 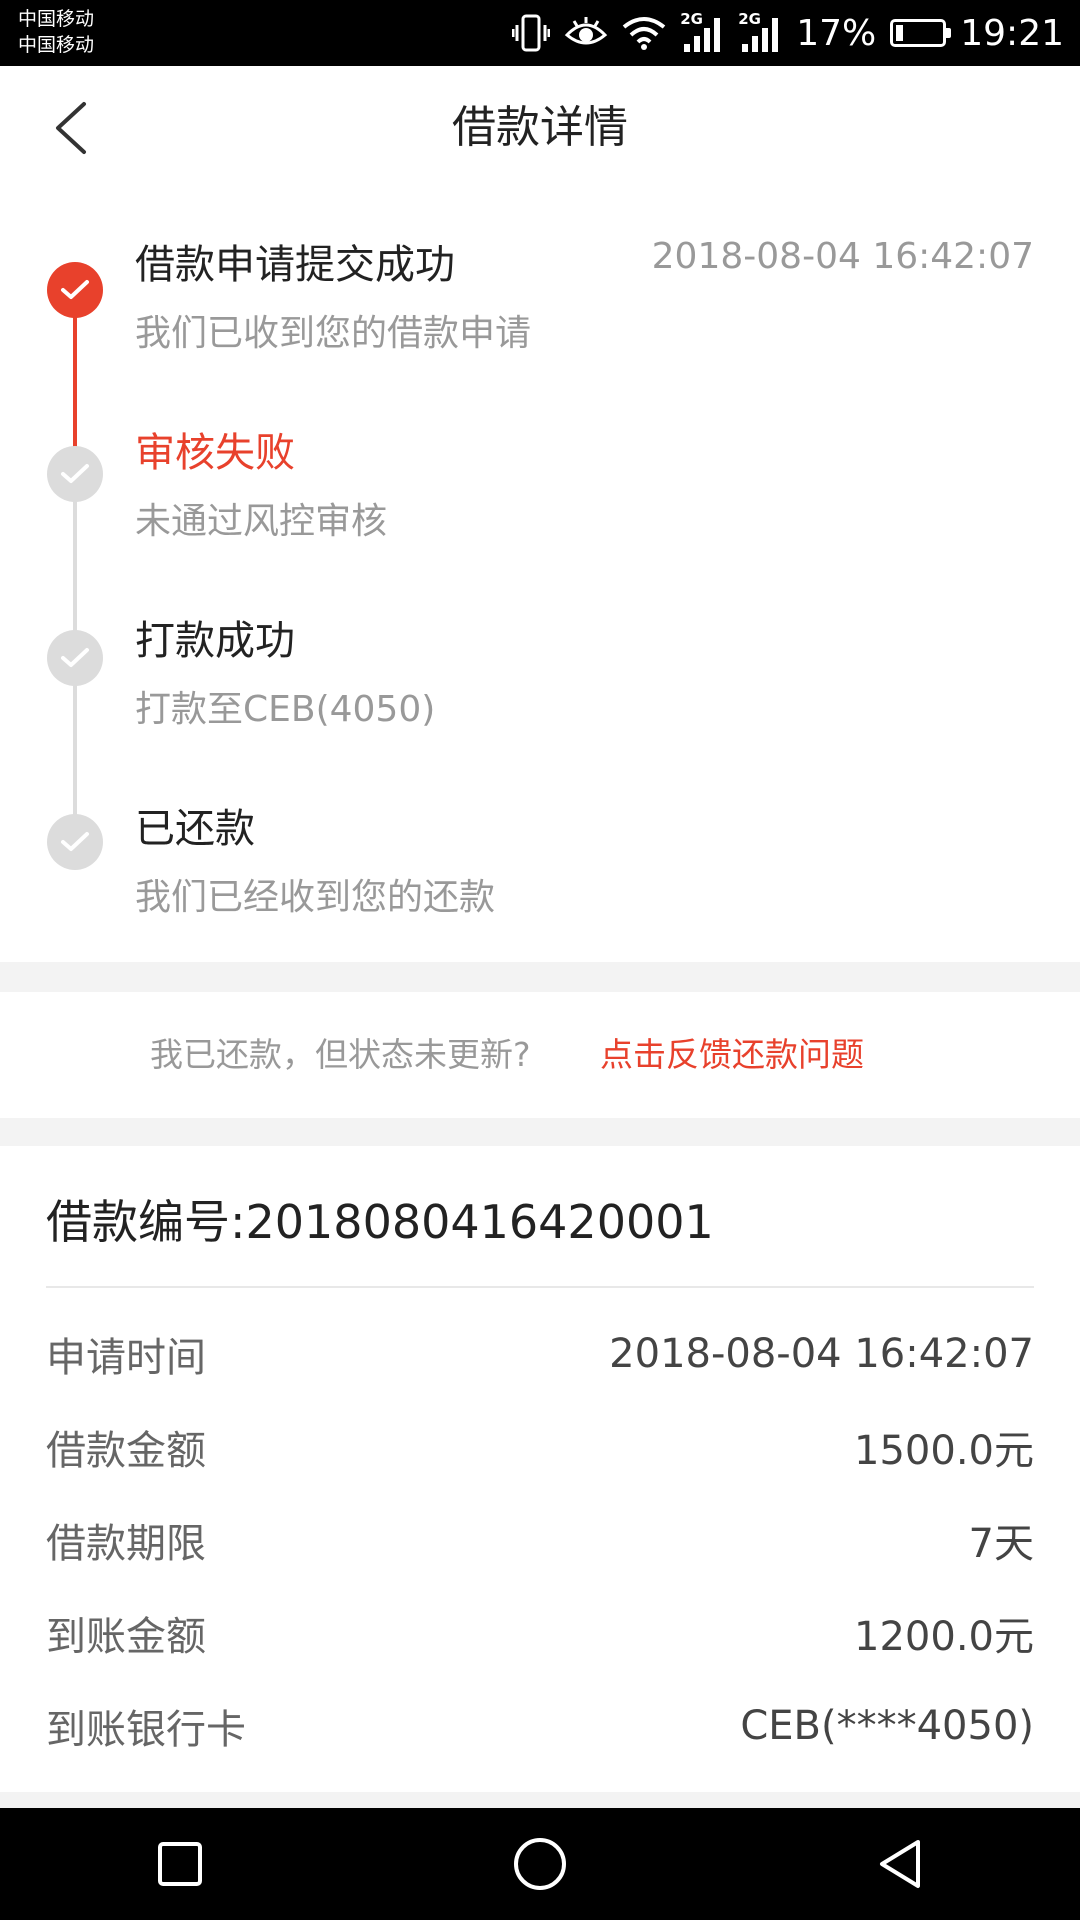 I want to click on detail-row-loan-amount: 借款金额 1500.0元, so click(x=540, y=1447).